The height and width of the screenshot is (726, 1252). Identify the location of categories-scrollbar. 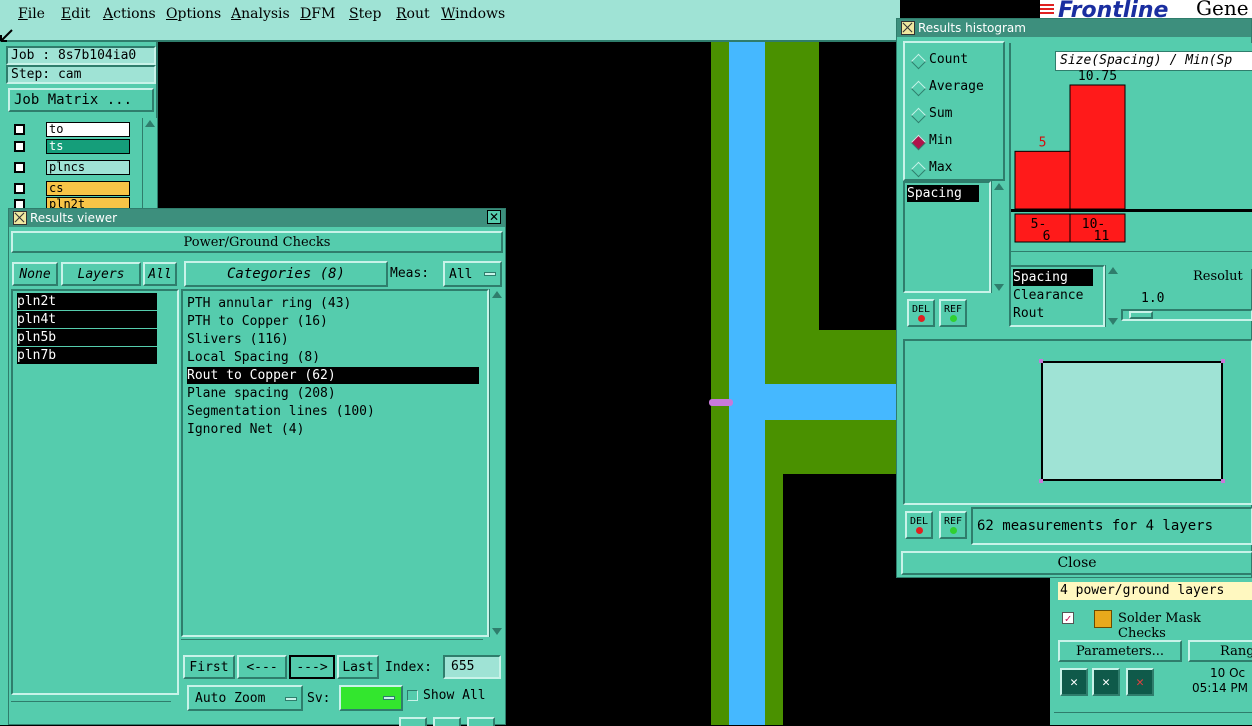
(496, 463).